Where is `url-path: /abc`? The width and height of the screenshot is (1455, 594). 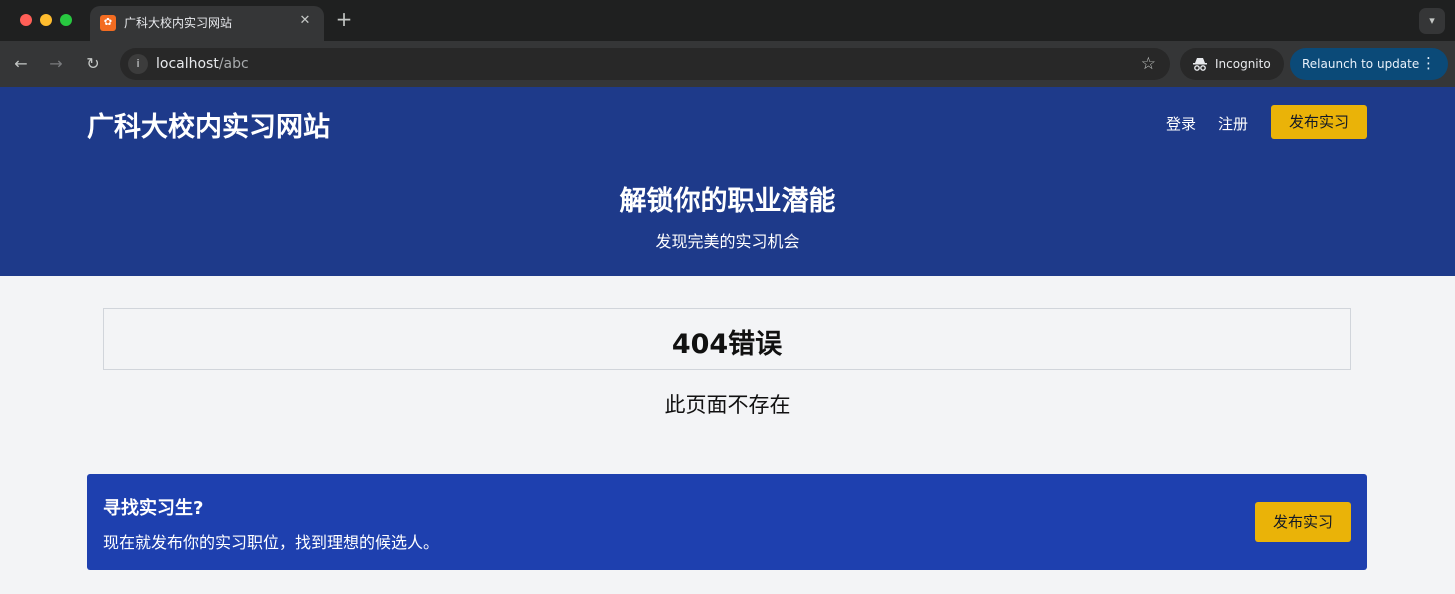
url-path: /abc is located at coordinates (233, 64).